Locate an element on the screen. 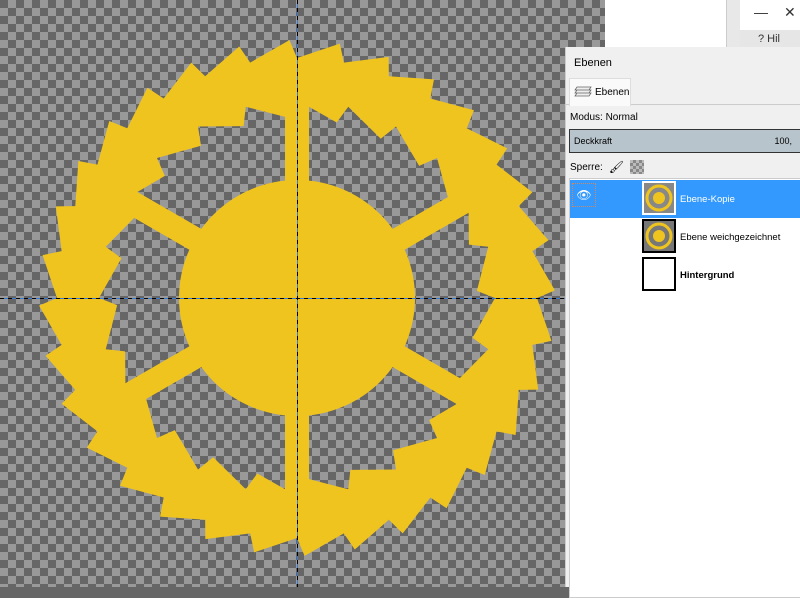  layer-row: 👁 Ebene-Kopie is located at coordinates (685, 199).